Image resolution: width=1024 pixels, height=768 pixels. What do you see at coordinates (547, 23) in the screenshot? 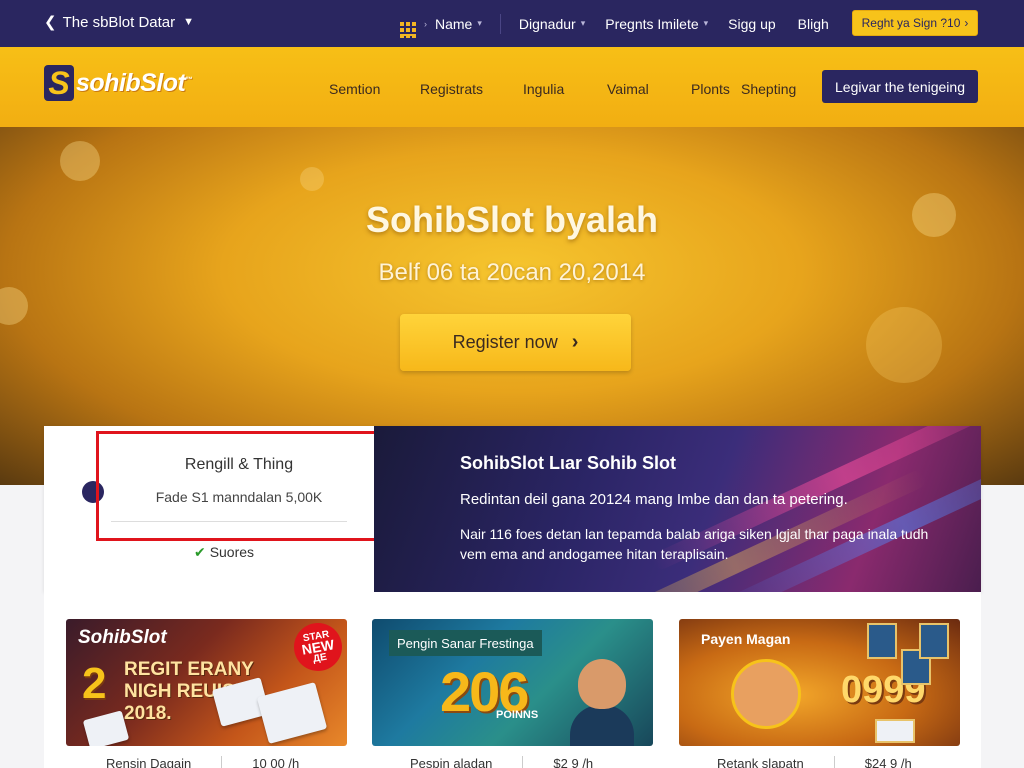
I see `top-nav-label: Dignadur` at bounding box center [547, 23].